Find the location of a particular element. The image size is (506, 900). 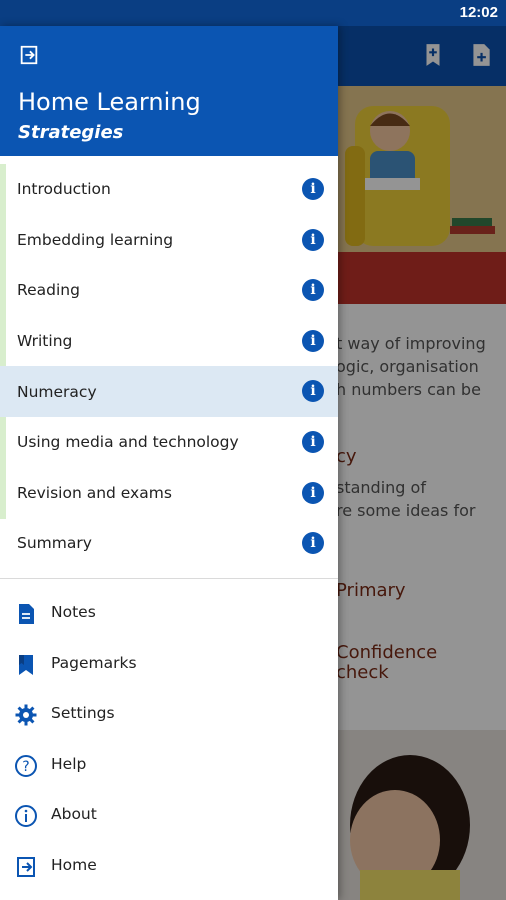

chapter-item-numeracy: Numeracy i is located at coordinates (169, 391).